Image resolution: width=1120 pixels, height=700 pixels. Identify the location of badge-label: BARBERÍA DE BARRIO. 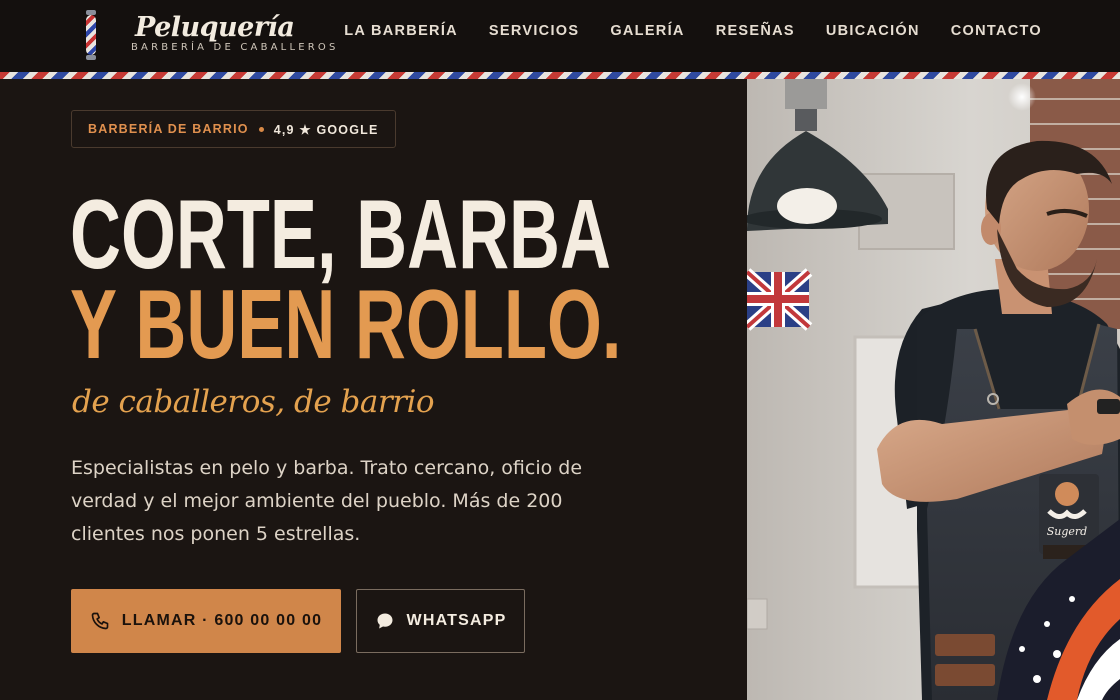
(168, 129).